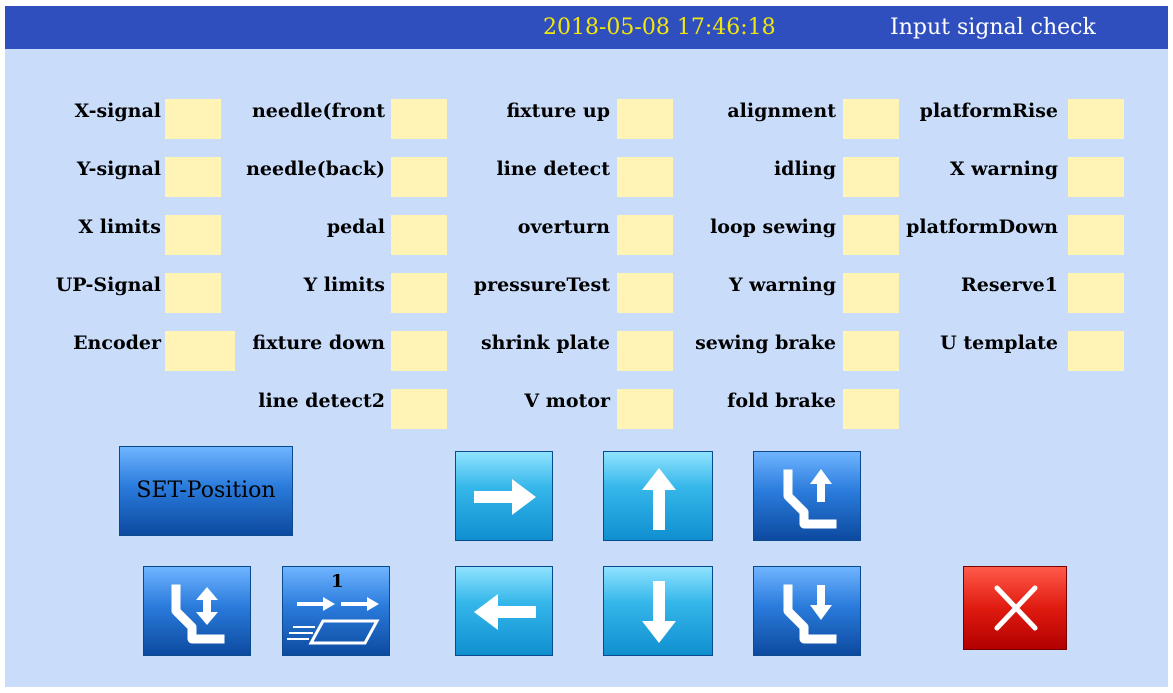 The width and height of the screenshot is (1173, 693). What do you see at coordinates (871, 293) in the screenshot?
I see `indicator-y-warning` at bounding box center [871, 293].